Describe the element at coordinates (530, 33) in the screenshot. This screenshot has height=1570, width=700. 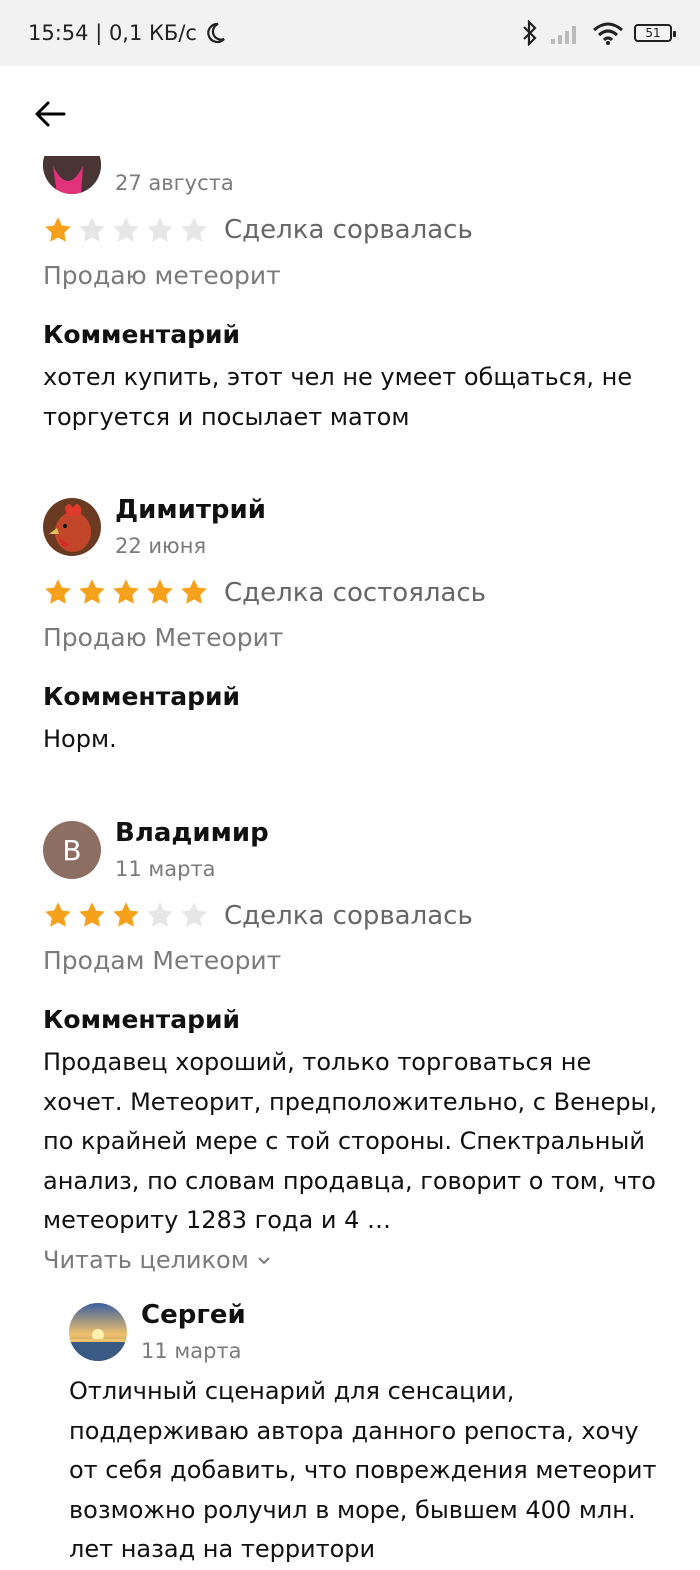
I see `bluetooth-icon` at that location.